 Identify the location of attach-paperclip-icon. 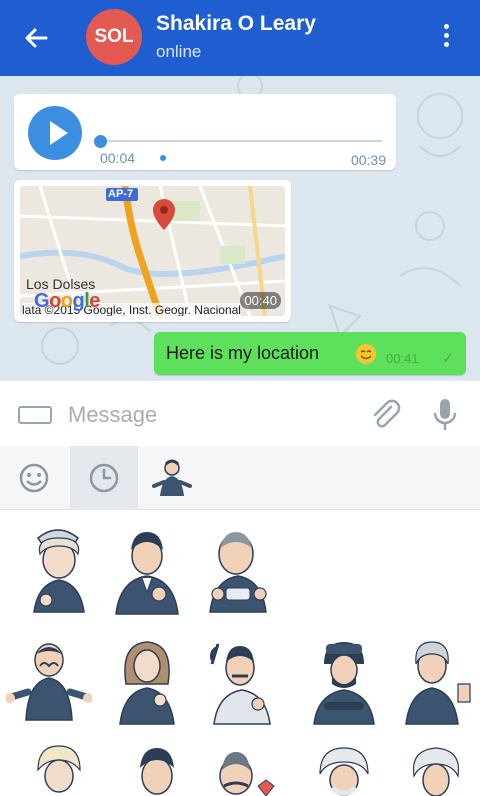
(386, 415).